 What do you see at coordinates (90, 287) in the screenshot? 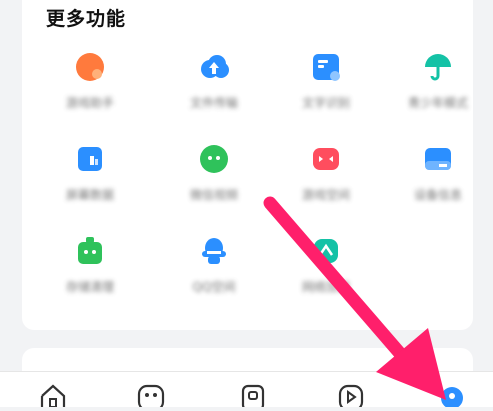
I see `feature-label: 存储清理` at bounding box center [90, 287].